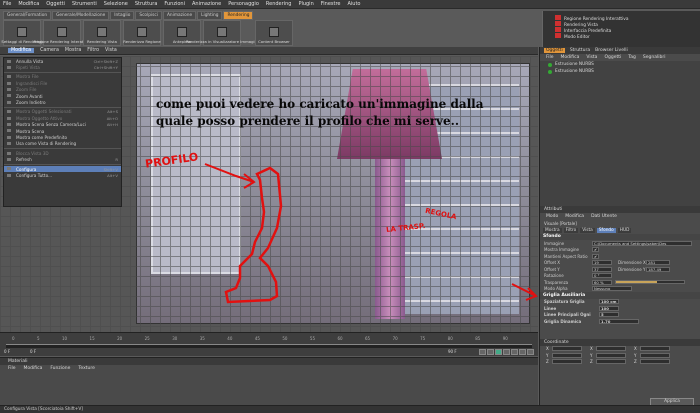 Image resolution: width=700 pixels, height=413 pixels. Describe the element at coordinates (179, 15) in the screenshot. I see `tab-animazione: Animazione` at that location.